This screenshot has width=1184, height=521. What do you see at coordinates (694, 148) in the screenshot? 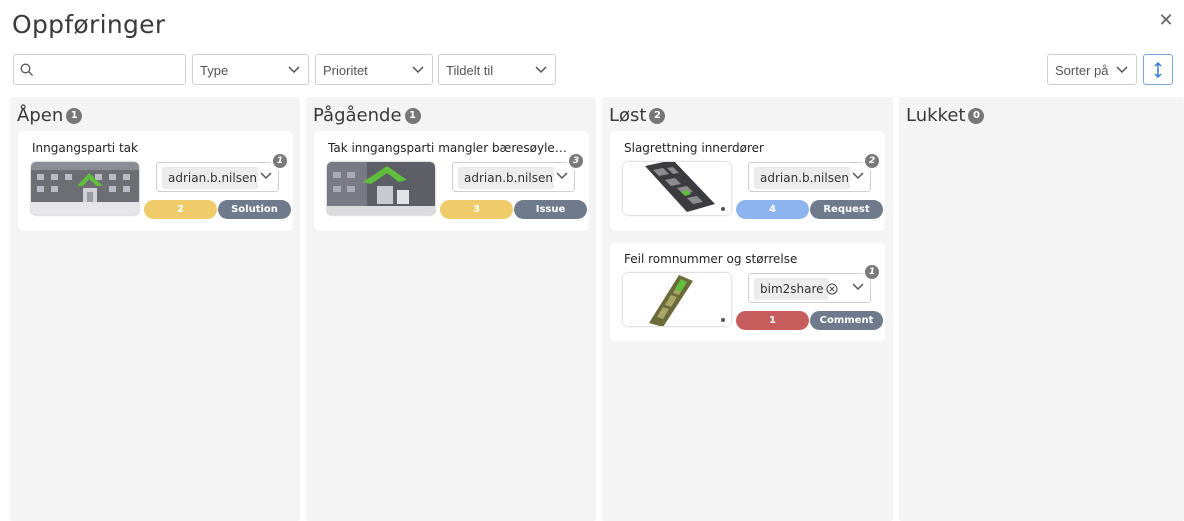
I see `entry-title: Slagrettning innerdører` at bounding box center [694, 148].